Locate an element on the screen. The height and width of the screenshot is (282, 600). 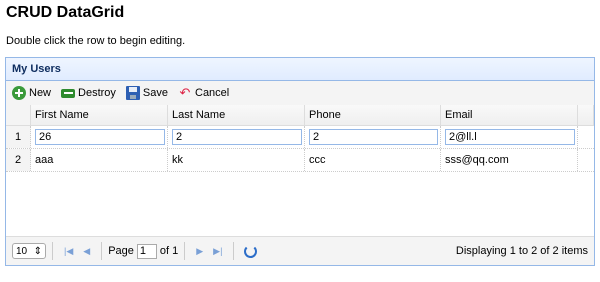
table-row: 2 aaa kk ccc sss@qq.com is located at coordinates (300, 160).